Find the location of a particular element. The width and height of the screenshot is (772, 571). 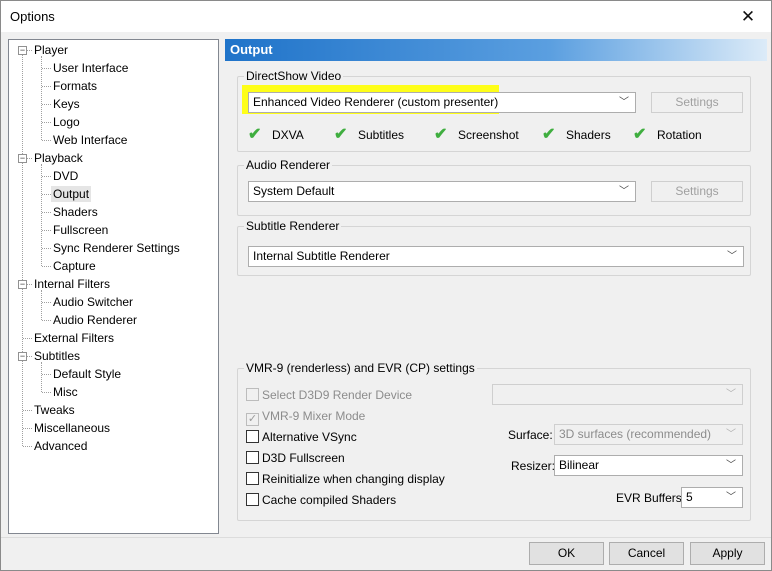

tree-item-label: Shaders is located at coordinates (75, 212).